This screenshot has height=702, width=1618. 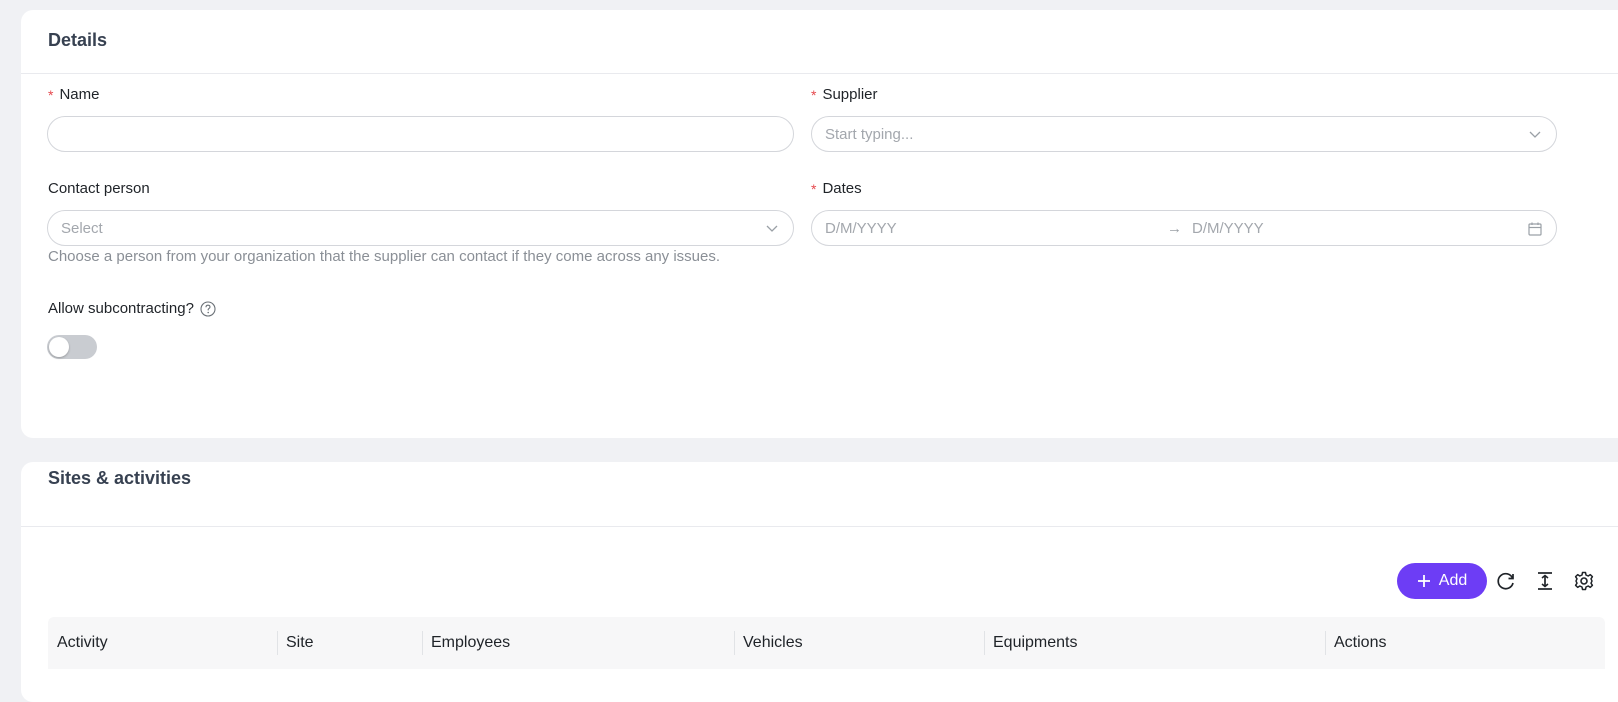 I want to click on range-arrow-icon: →, so click(x=1174, y=228).